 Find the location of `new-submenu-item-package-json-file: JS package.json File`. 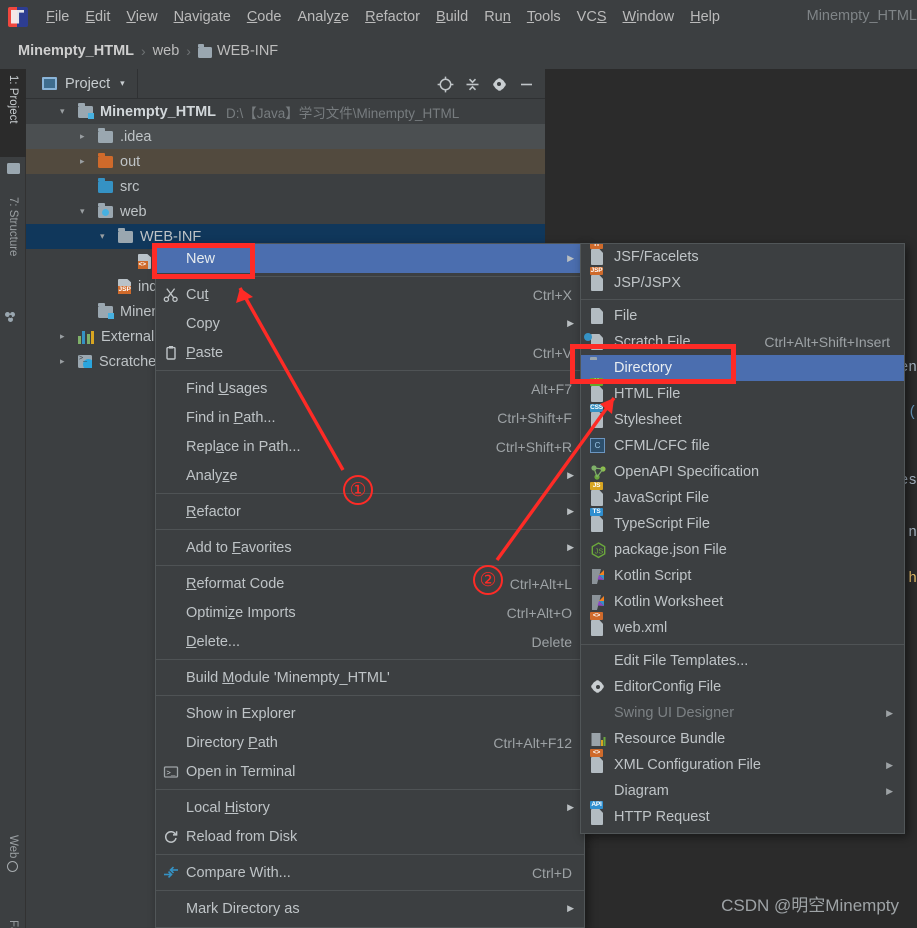

new-submenu-item-package-json-file: JS package.json File is located at coordinates (742, 550).